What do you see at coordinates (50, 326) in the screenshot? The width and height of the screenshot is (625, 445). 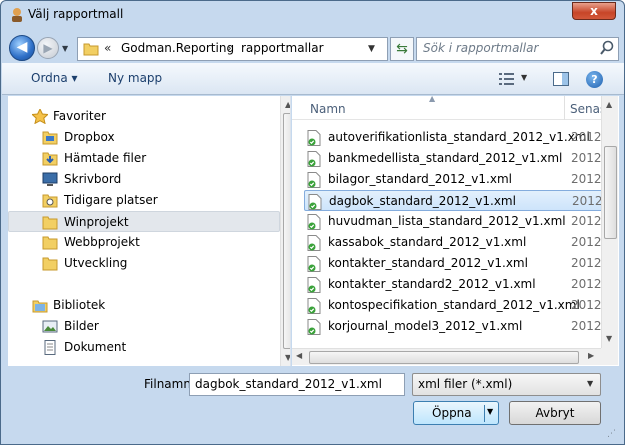 I see `pictures-icon` at bounding box center [50, 326].